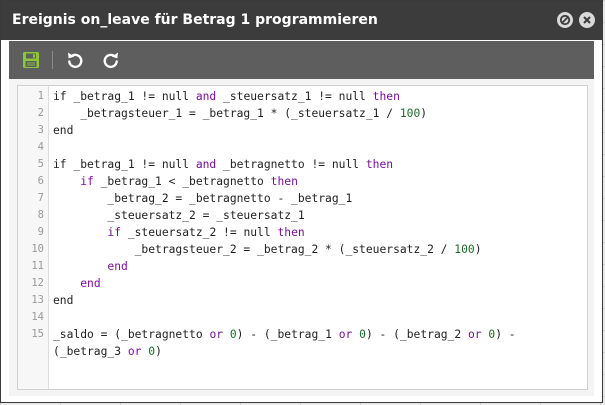  Describe the element at coordinates (37, 266) in the screenshot. I see `line-number: 11` at that location.